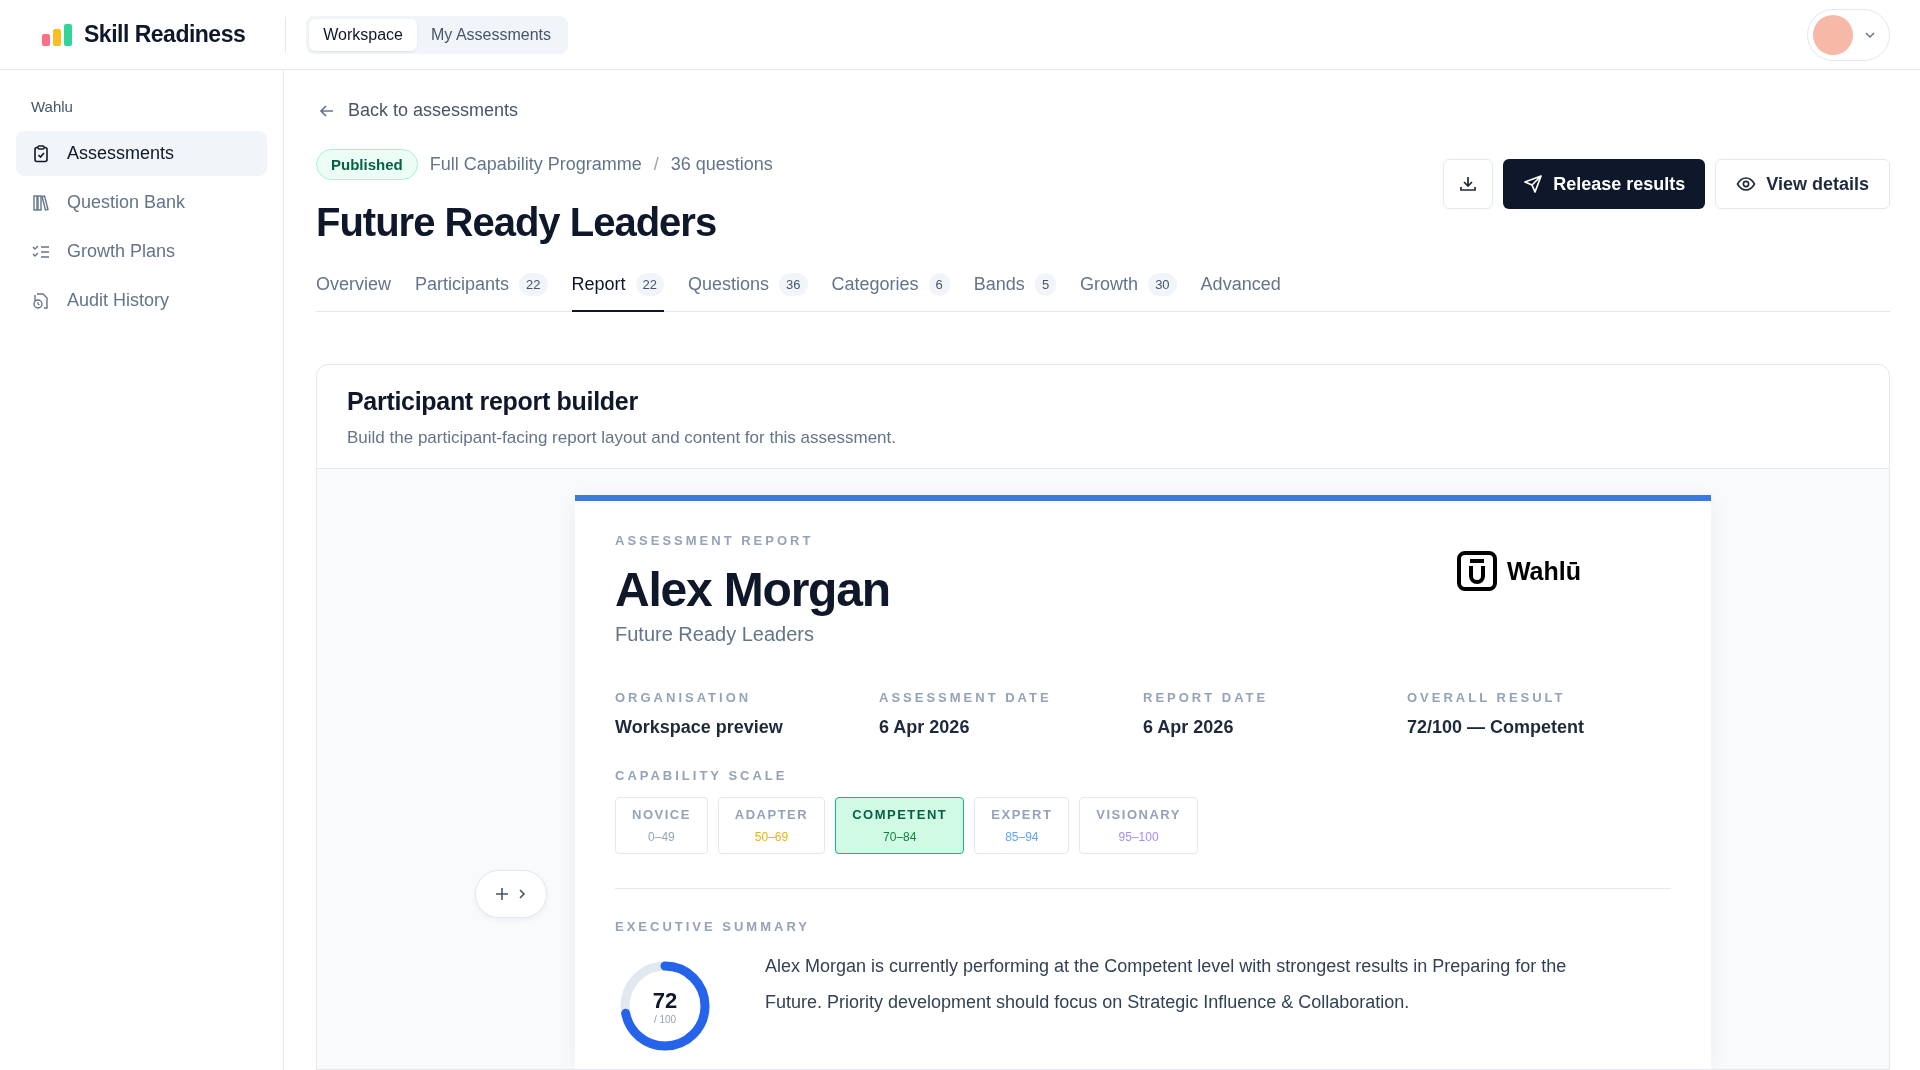 The height and width of the screenshot is (1070, 1920). Describe the element at coordinates (622, 438) in the screenshot. I see `card-subtitle: Build the participant-facing report layout and content for this assessment.` at that location.